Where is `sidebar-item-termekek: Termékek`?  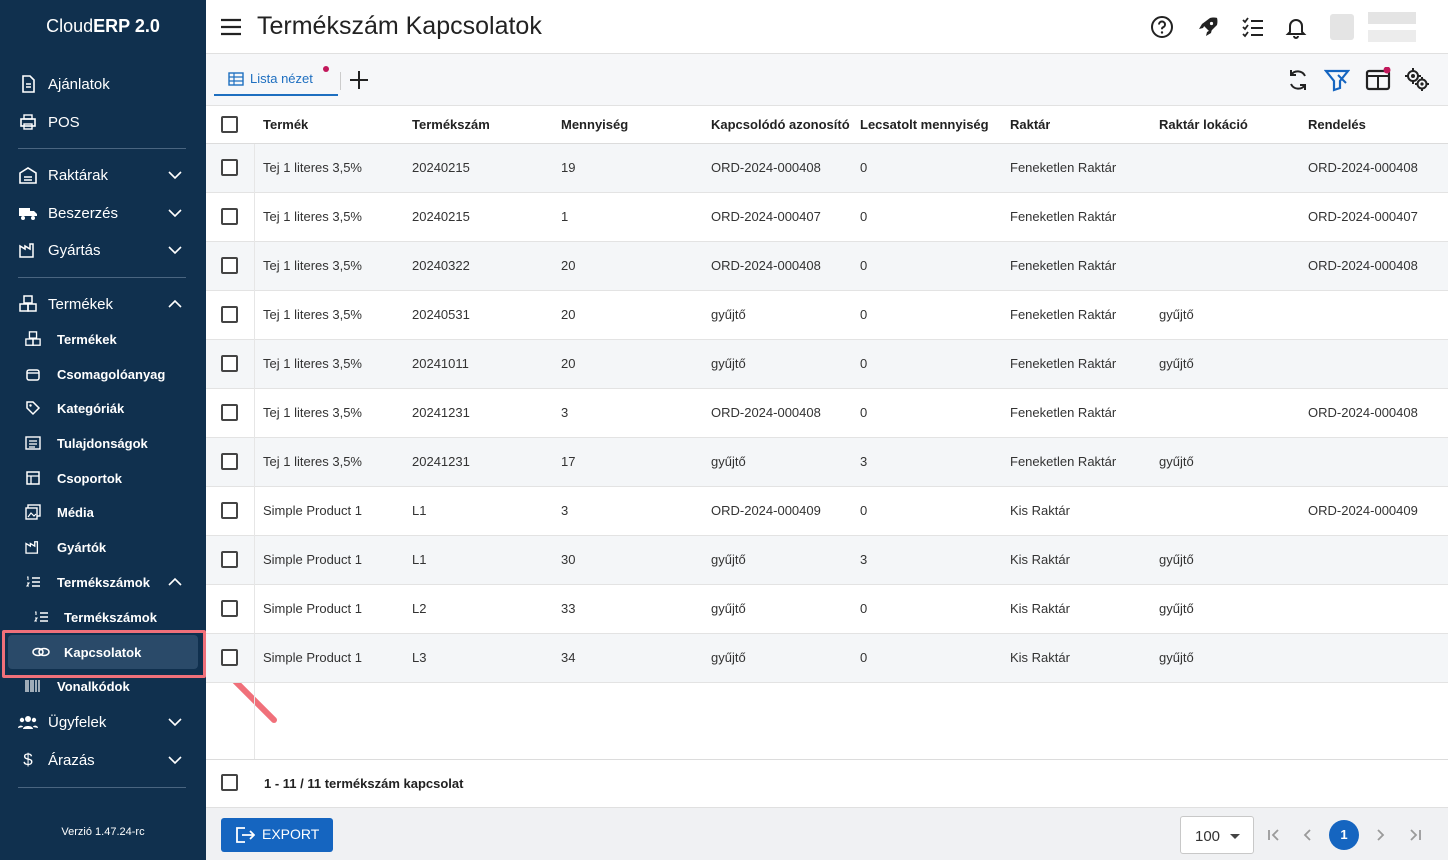
sidebar-item-termekek: Termékek is located at coordinates (103, 304).